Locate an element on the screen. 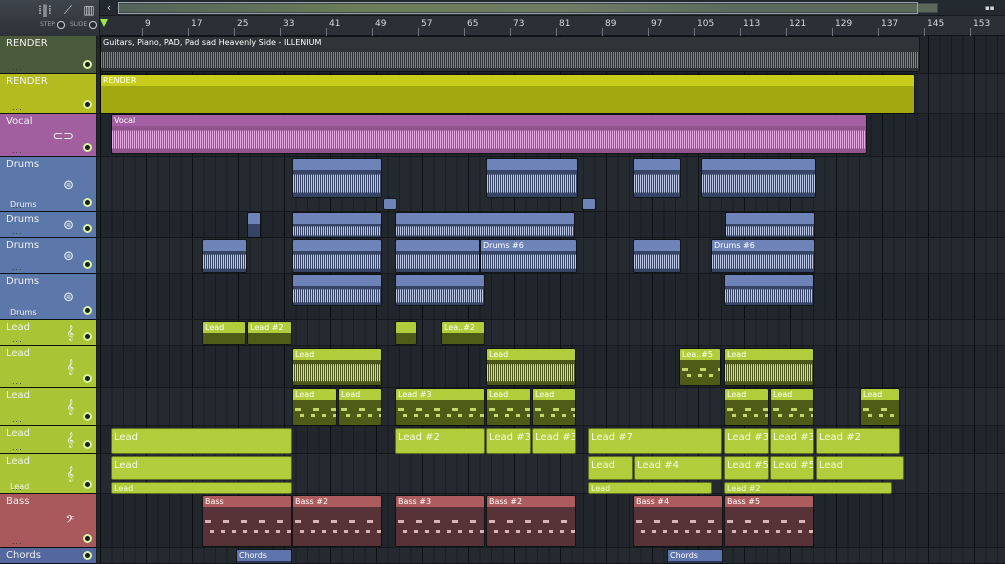 This screenshot has width=1005, height=564. waveform-icon: ⁞‖⁞ is located at coordinates (45, 10).